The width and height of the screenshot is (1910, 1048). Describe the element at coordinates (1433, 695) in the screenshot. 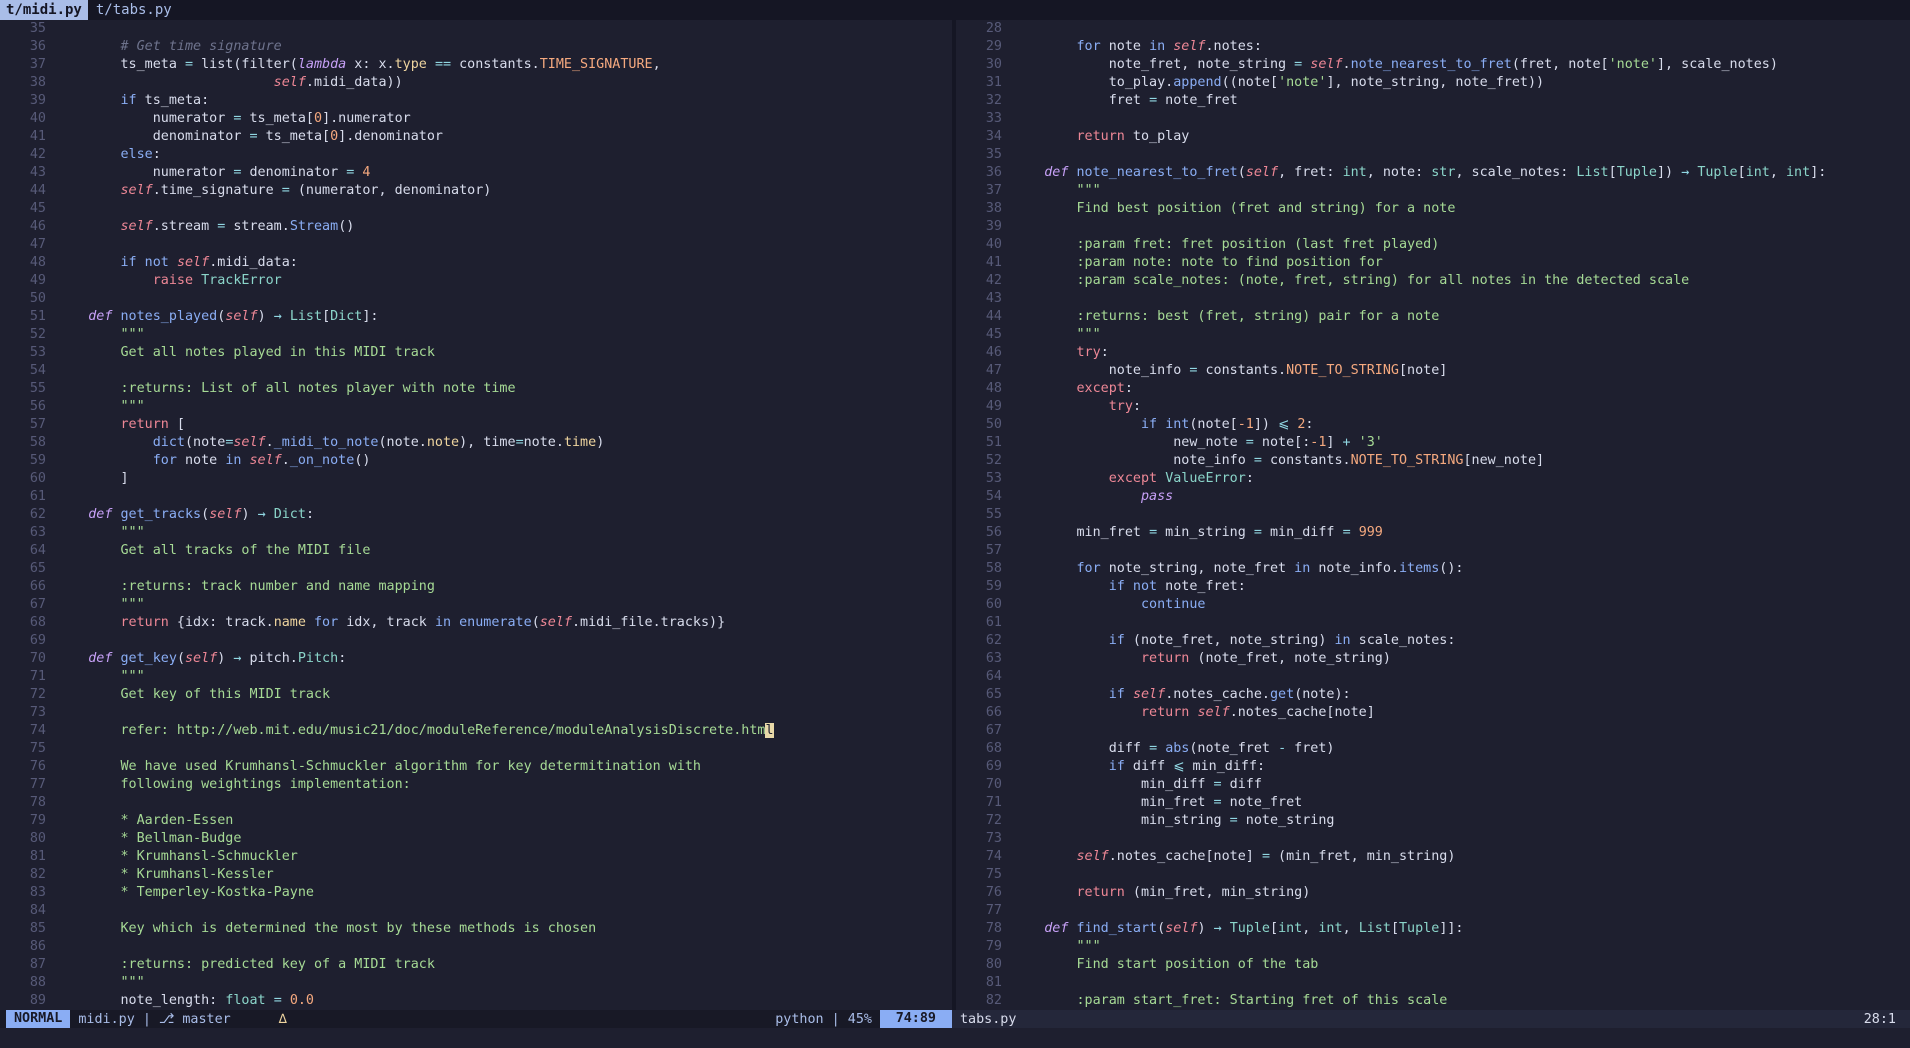

I see `code-line: 65 if self.notes_cache.get(note):` at that location.